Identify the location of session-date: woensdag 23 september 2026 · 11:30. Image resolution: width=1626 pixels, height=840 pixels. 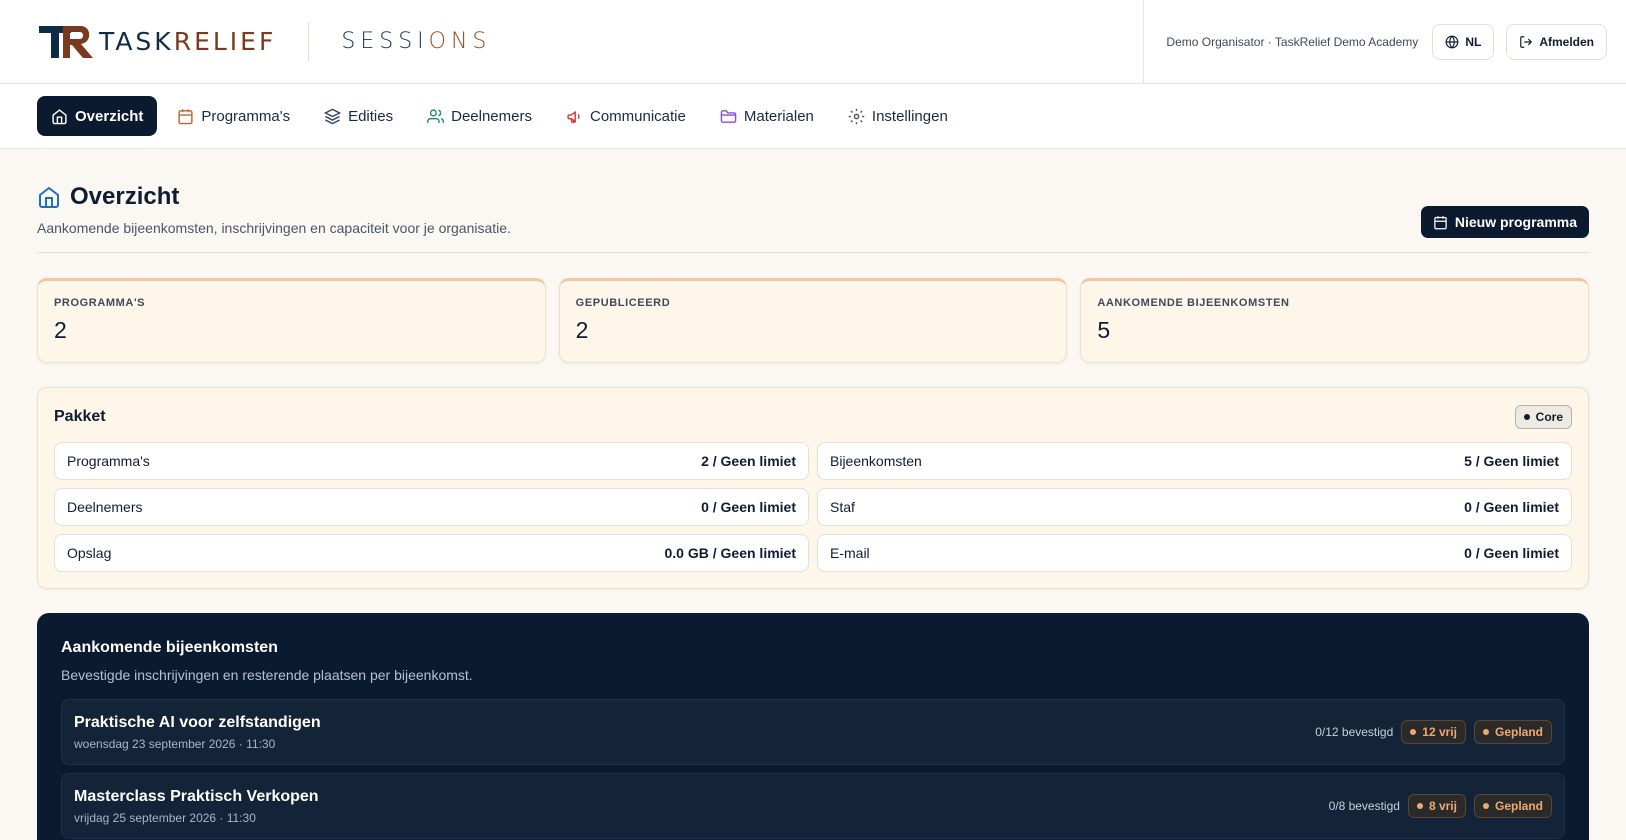
(175, 743).